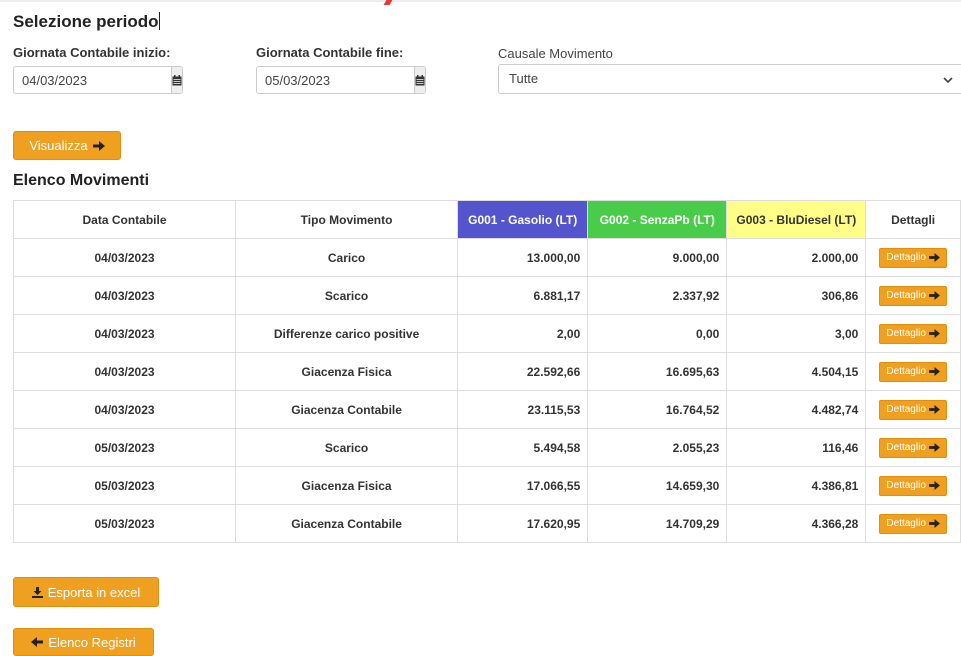  Describe the element at coordinates (160, 21) in the screenshot. I see `text-cursor` at that location.